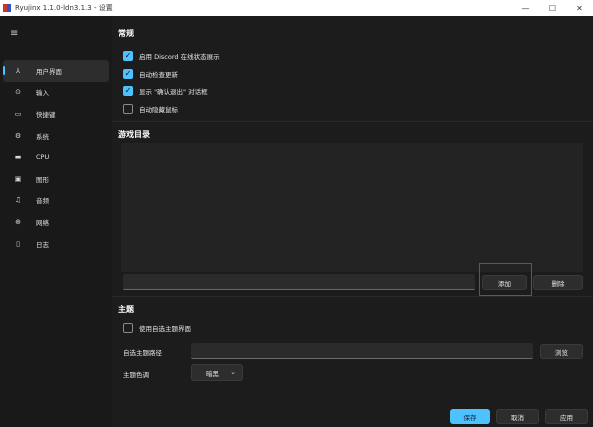  I want to click on chevron-down-icon: ⌄, so click(233, 372).